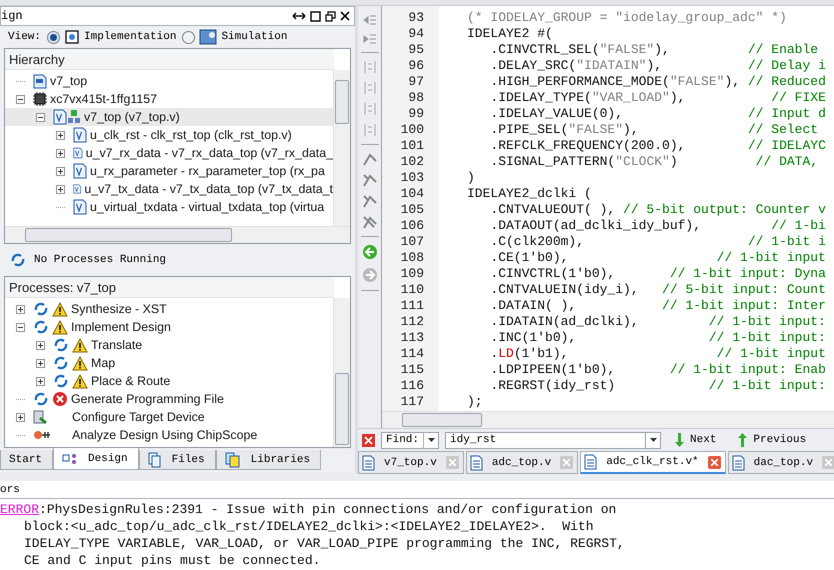 Image resolution: width=834 pixels, height=570 pixels. Describe the element at coordinates (370, 130) in the screenshot. I see `column-icon` at that location.